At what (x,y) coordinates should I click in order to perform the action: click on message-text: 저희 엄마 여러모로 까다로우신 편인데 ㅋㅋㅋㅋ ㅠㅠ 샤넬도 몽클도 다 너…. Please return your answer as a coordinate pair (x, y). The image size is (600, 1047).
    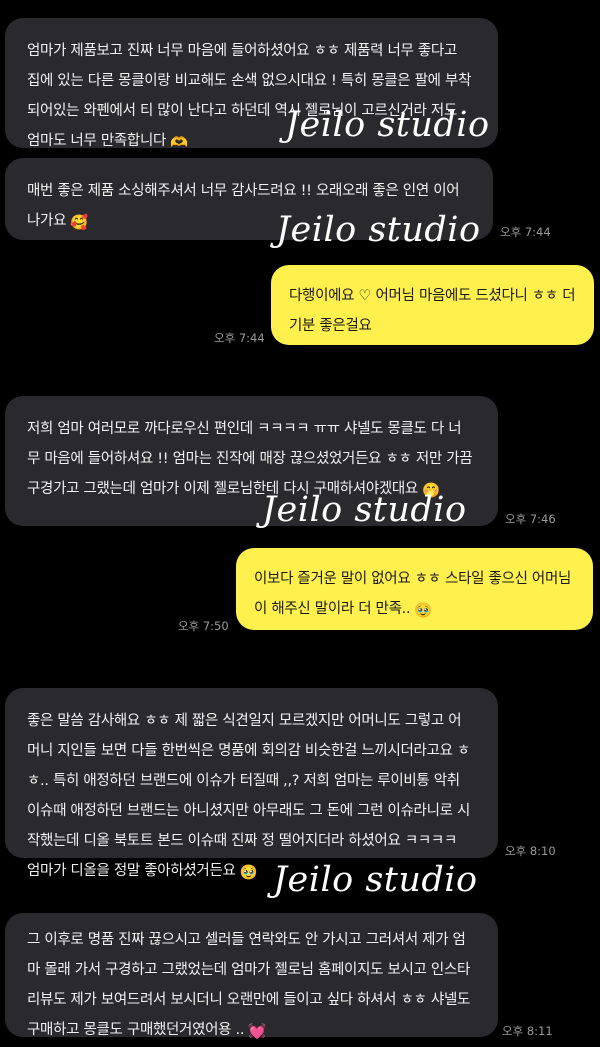
    Looking at the image, I should click on (250, 459).